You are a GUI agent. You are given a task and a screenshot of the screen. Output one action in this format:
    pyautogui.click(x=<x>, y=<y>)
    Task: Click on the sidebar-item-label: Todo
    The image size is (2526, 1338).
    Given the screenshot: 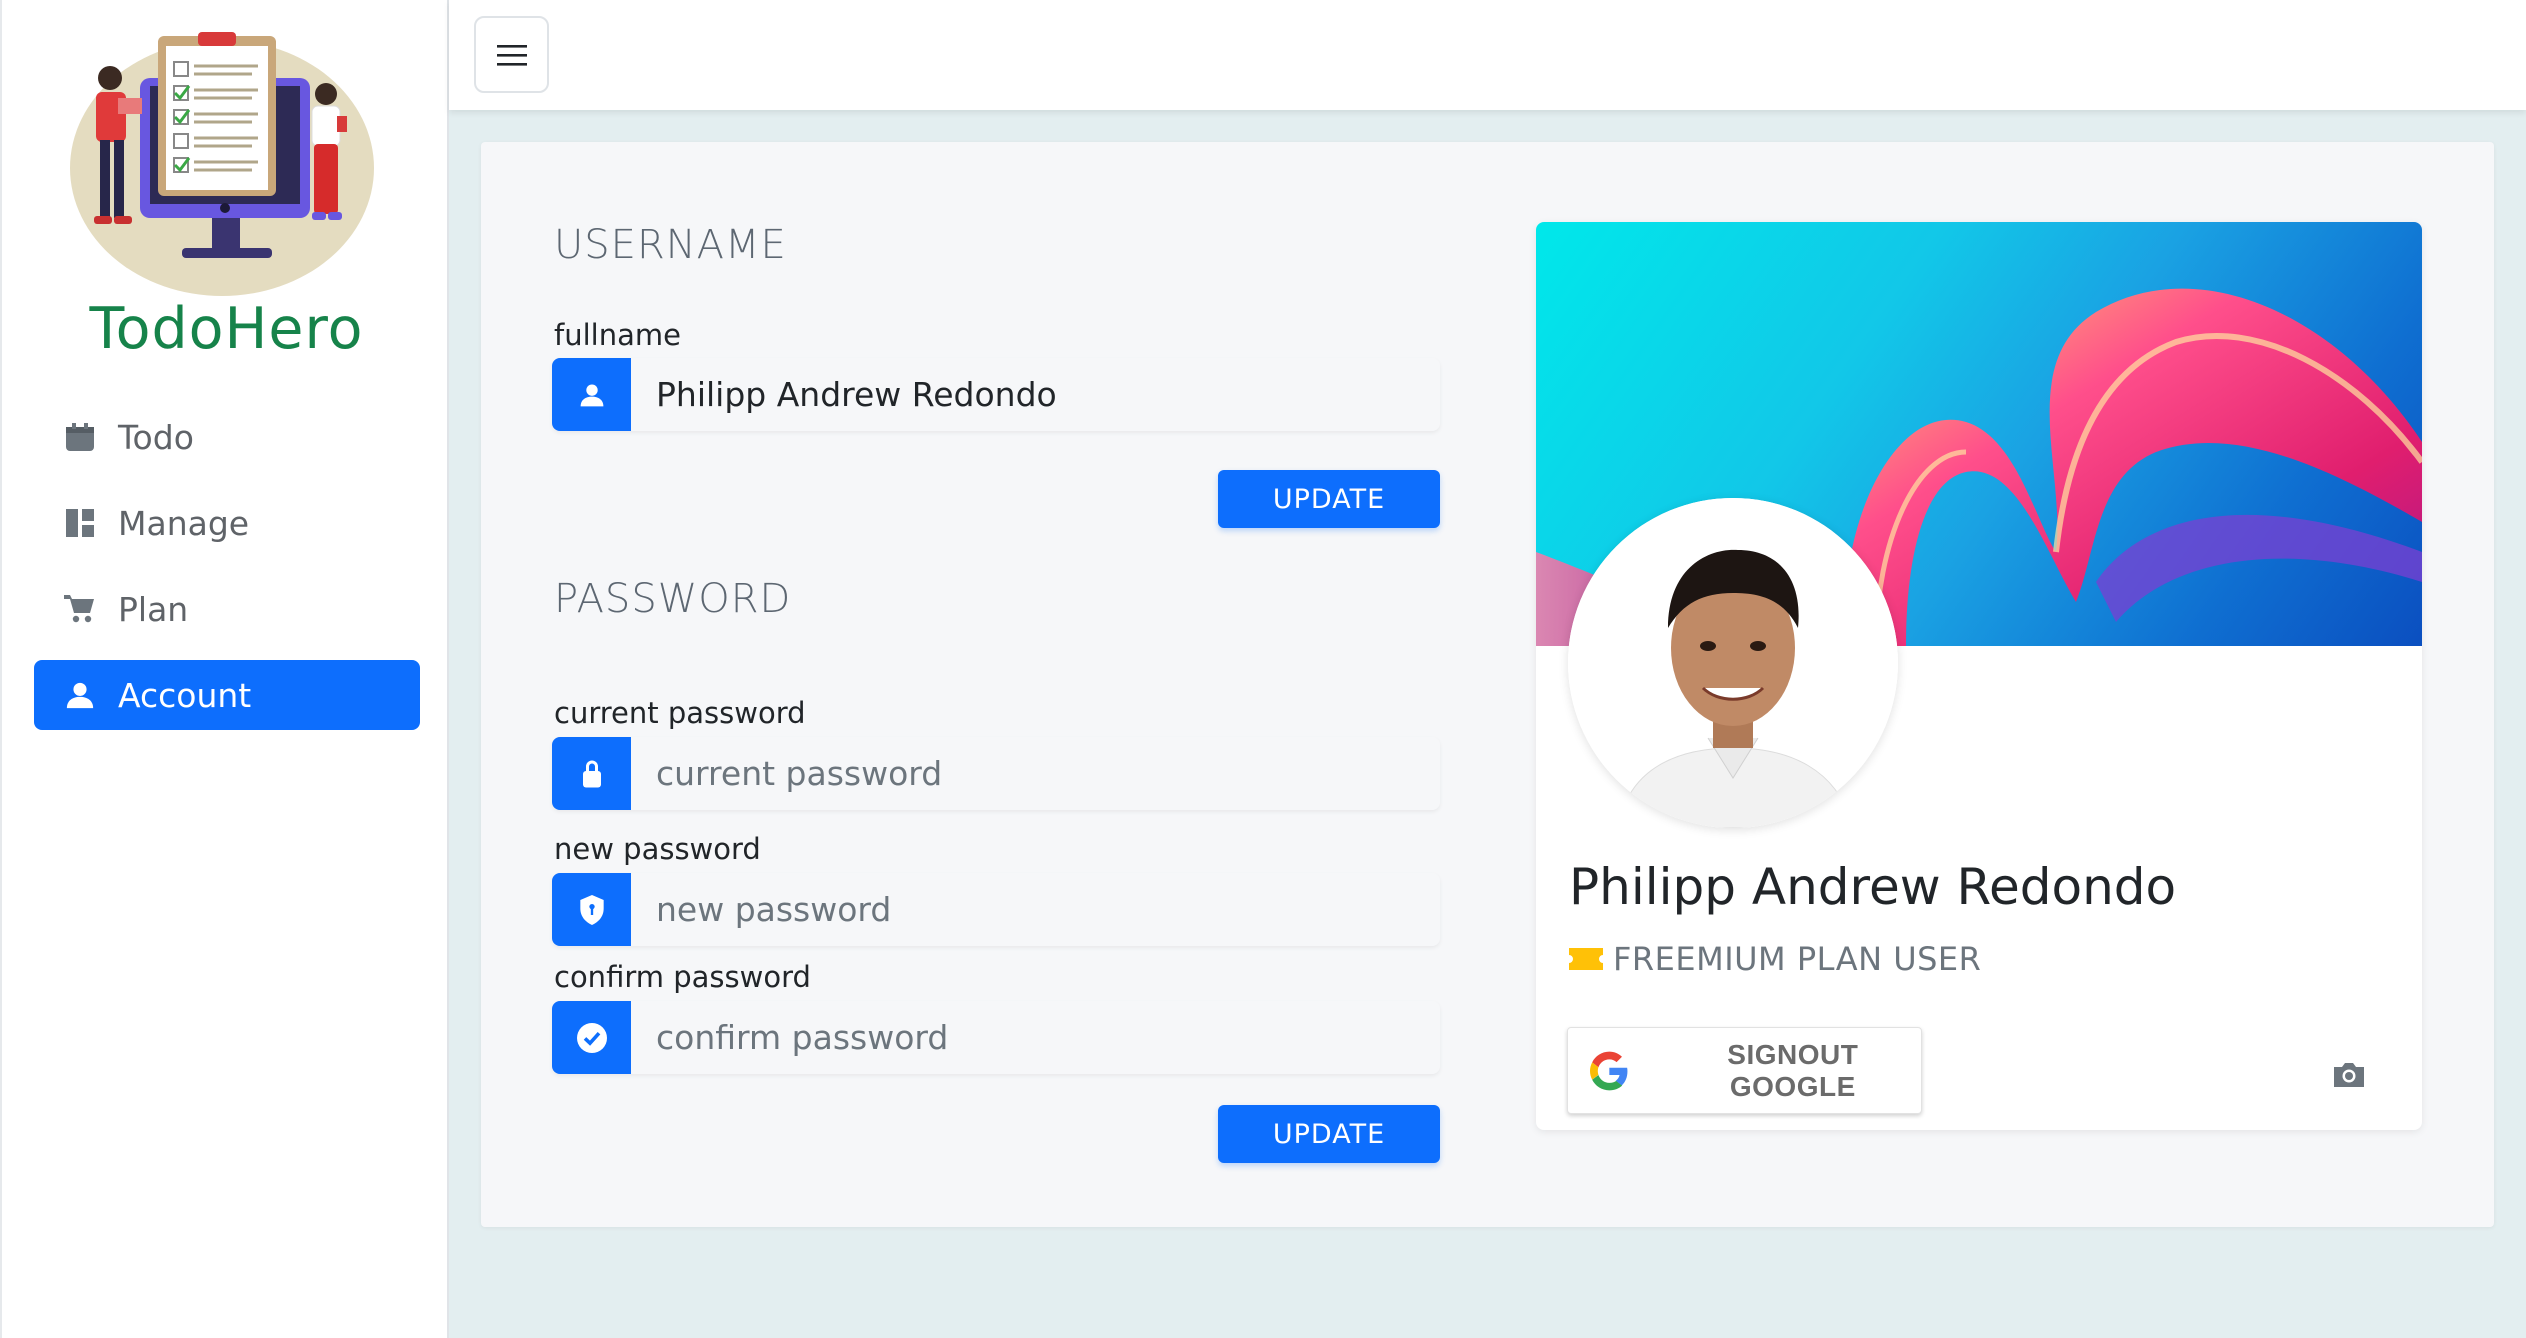 What is the action you would take?
    pyautogui.click(x=156, y=437)
    